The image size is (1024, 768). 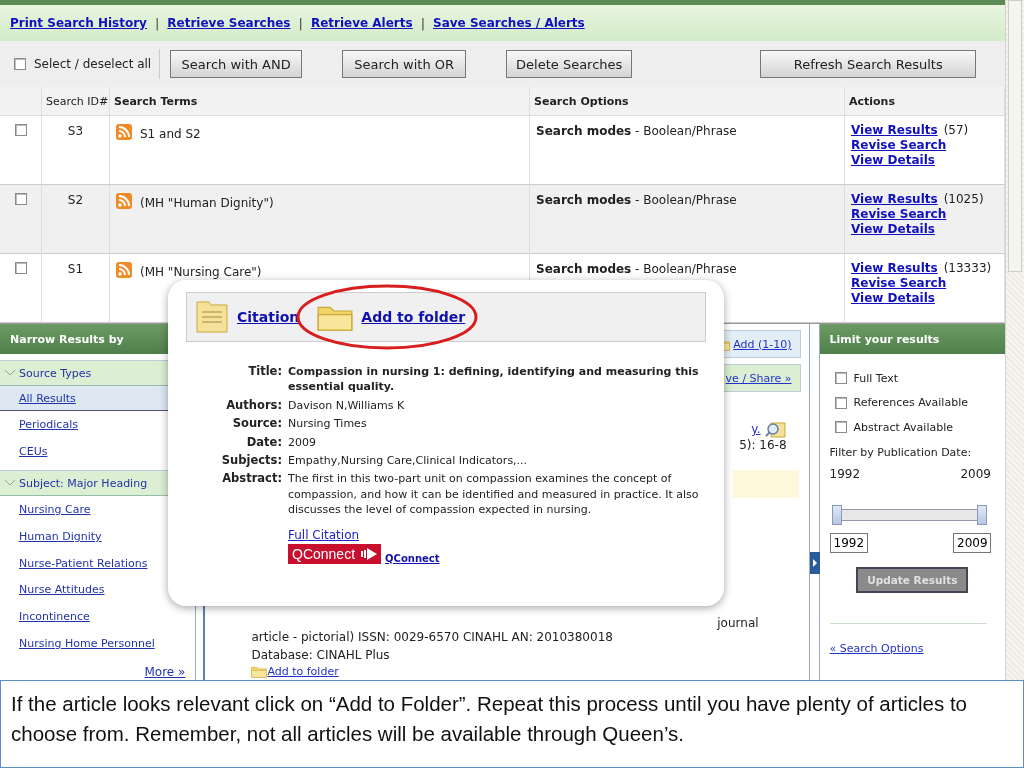 I want to click on collapse-icon, so click(x=814, y=563).